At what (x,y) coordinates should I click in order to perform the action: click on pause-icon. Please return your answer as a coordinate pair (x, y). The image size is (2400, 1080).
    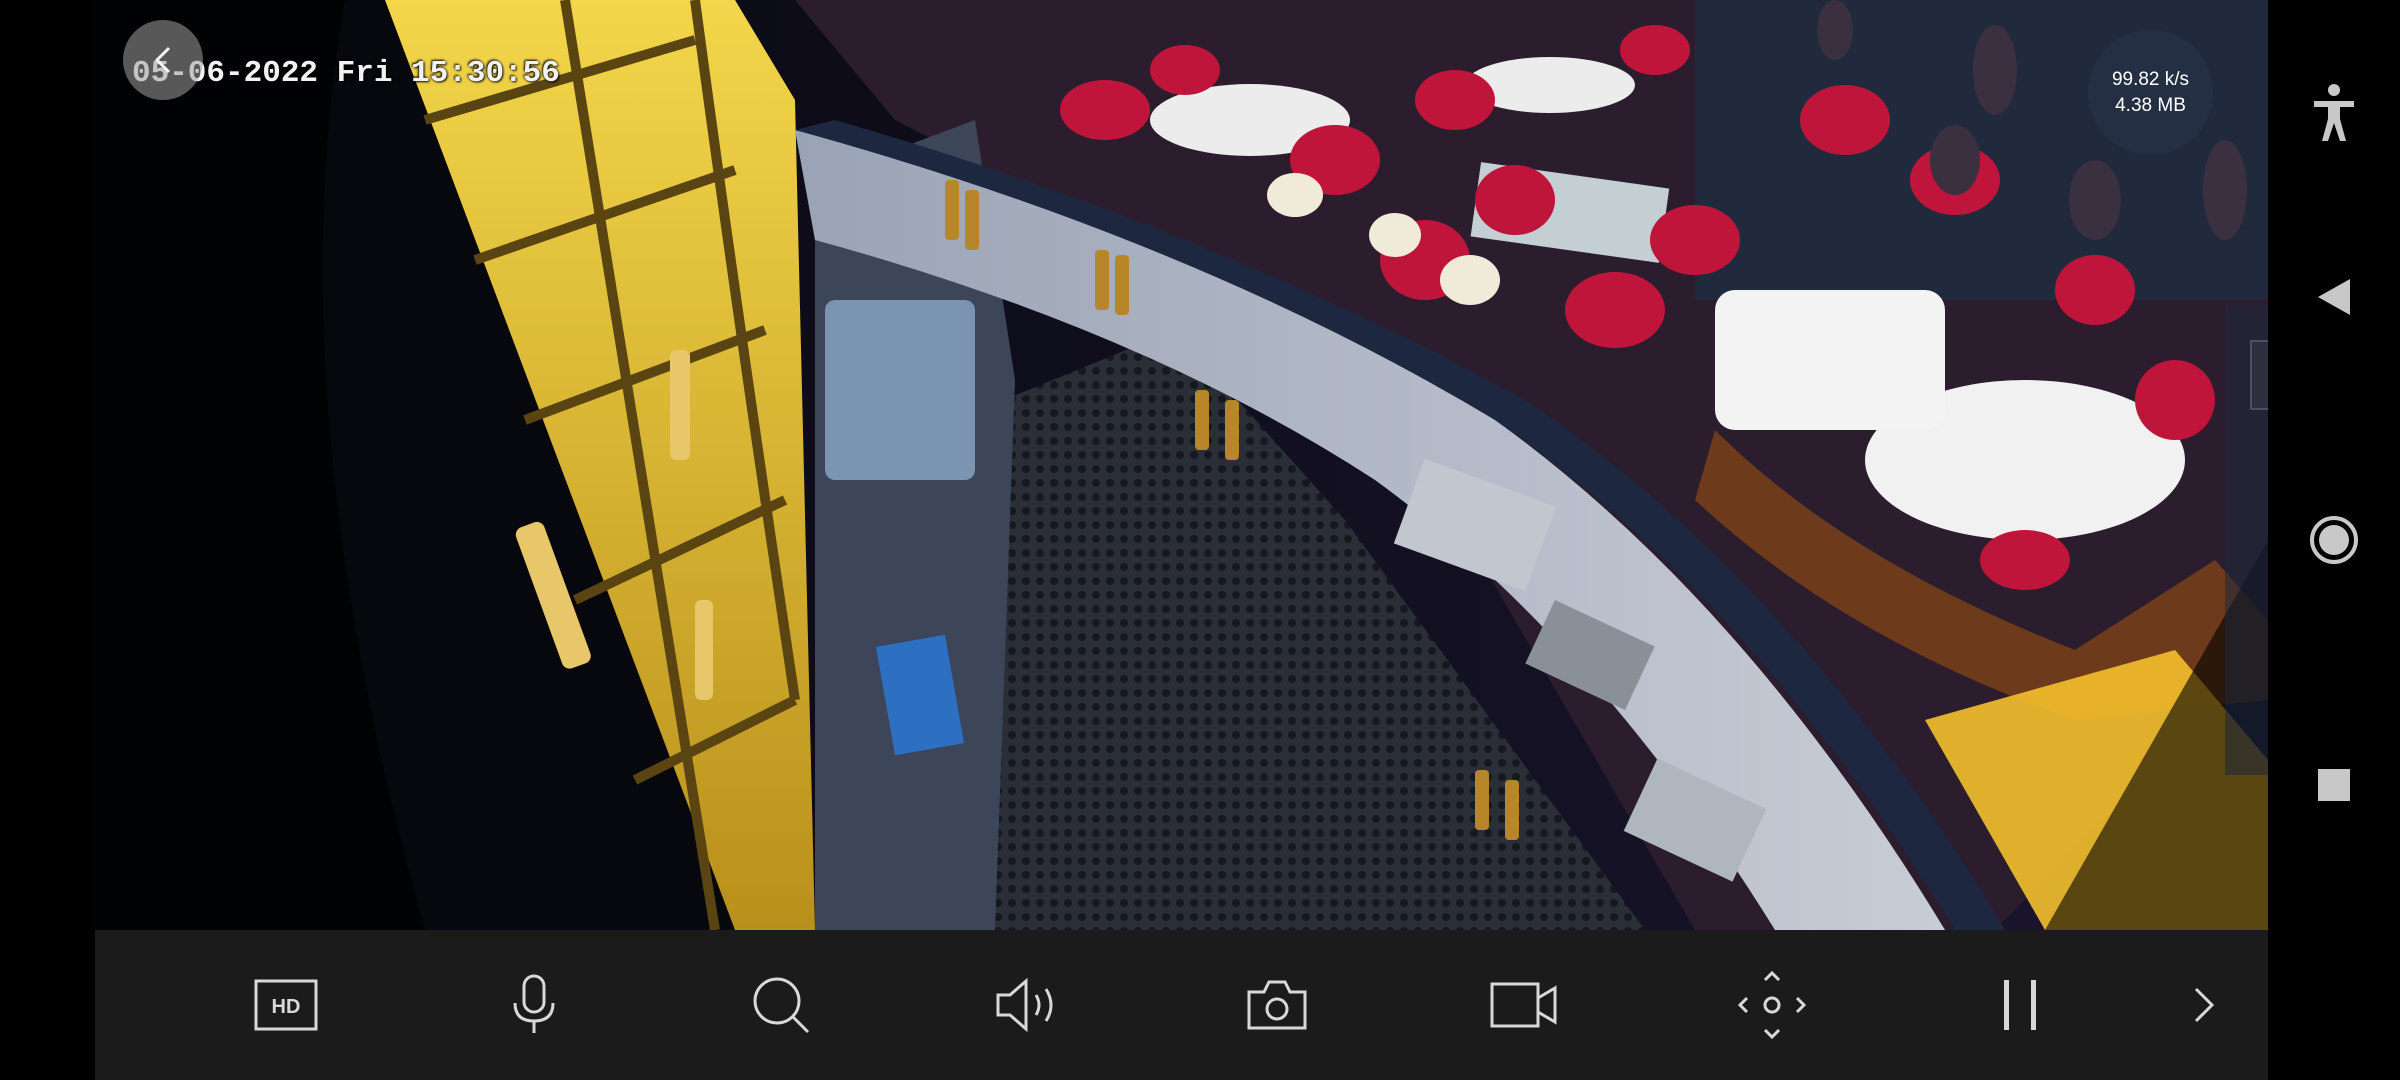
    Looking at the image, I should click on (2020, 1005).